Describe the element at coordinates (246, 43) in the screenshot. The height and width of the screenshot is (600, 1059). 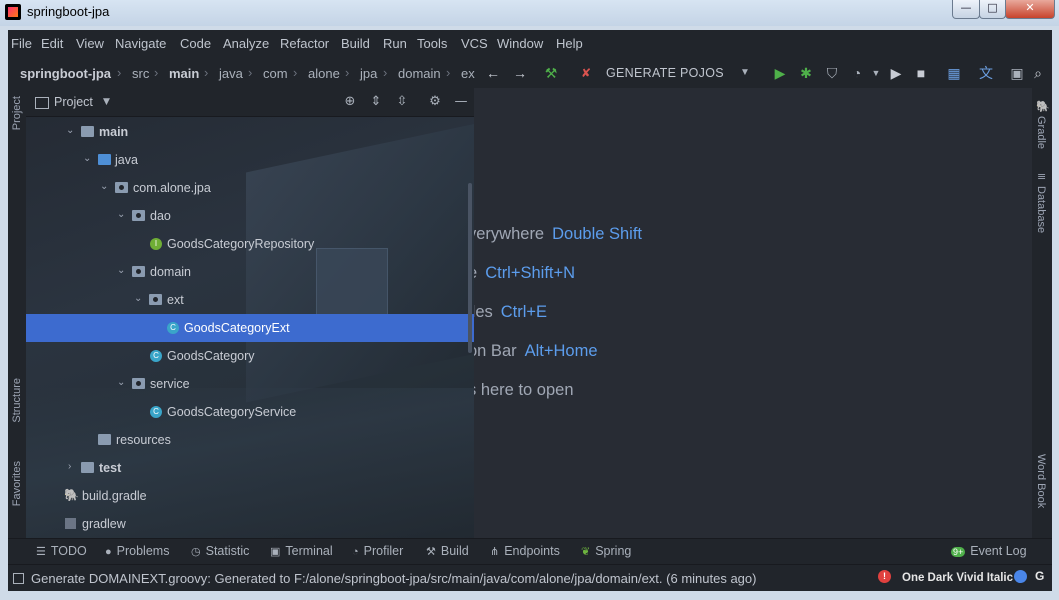
I see `menu-analyze: Analyze` at that location.